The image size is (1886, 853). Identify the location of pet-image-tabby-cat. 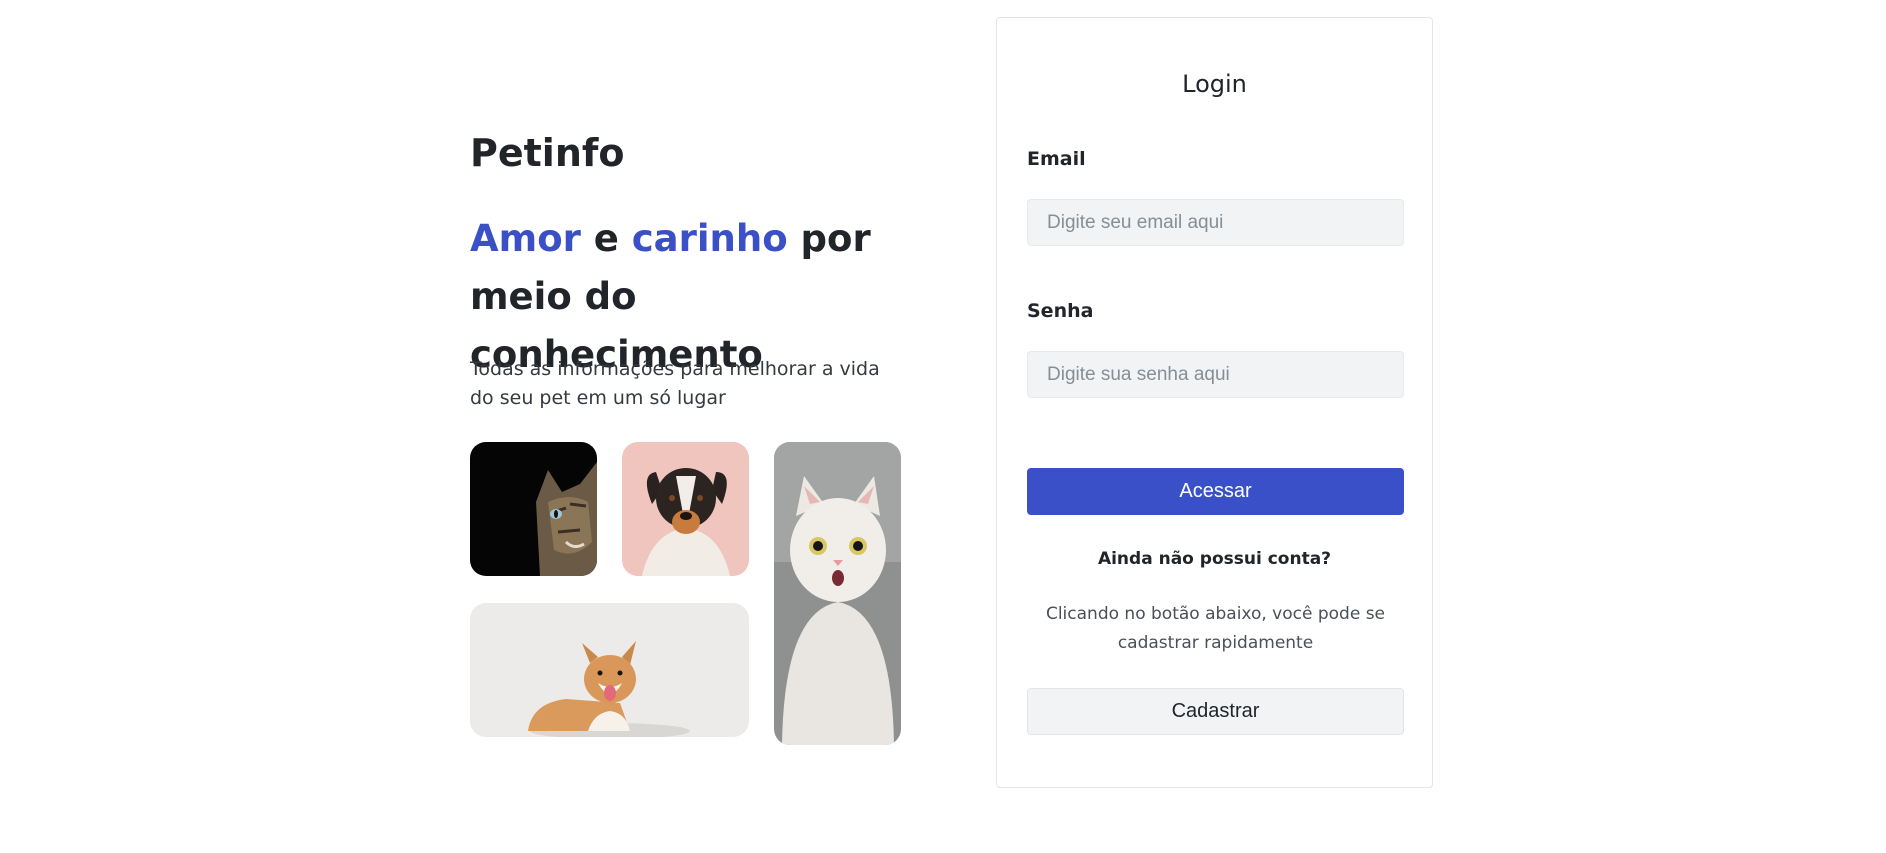
(533, 509).